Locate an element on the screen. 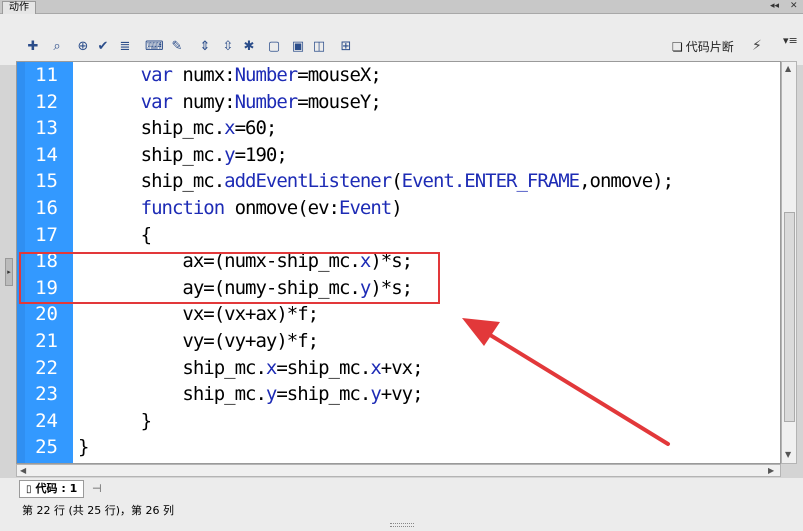  code-token: Event is located at coordinates (365, 208).